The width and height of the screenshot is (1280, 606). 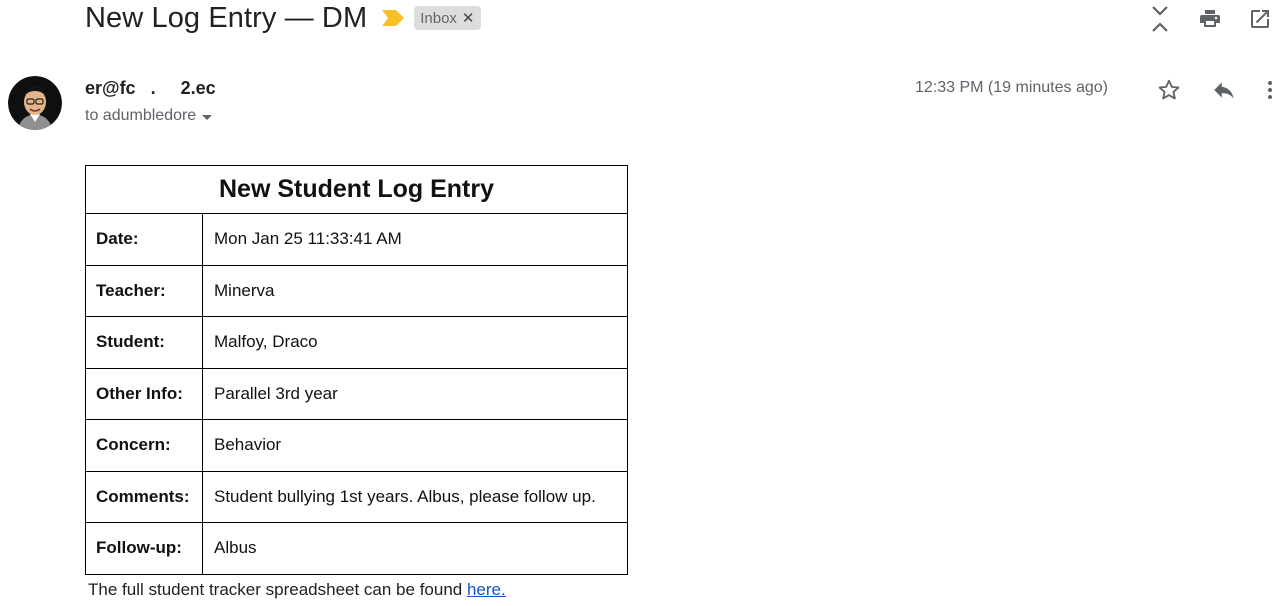 I want to click on collapse-all-icon, so click(x=1160, y=19).